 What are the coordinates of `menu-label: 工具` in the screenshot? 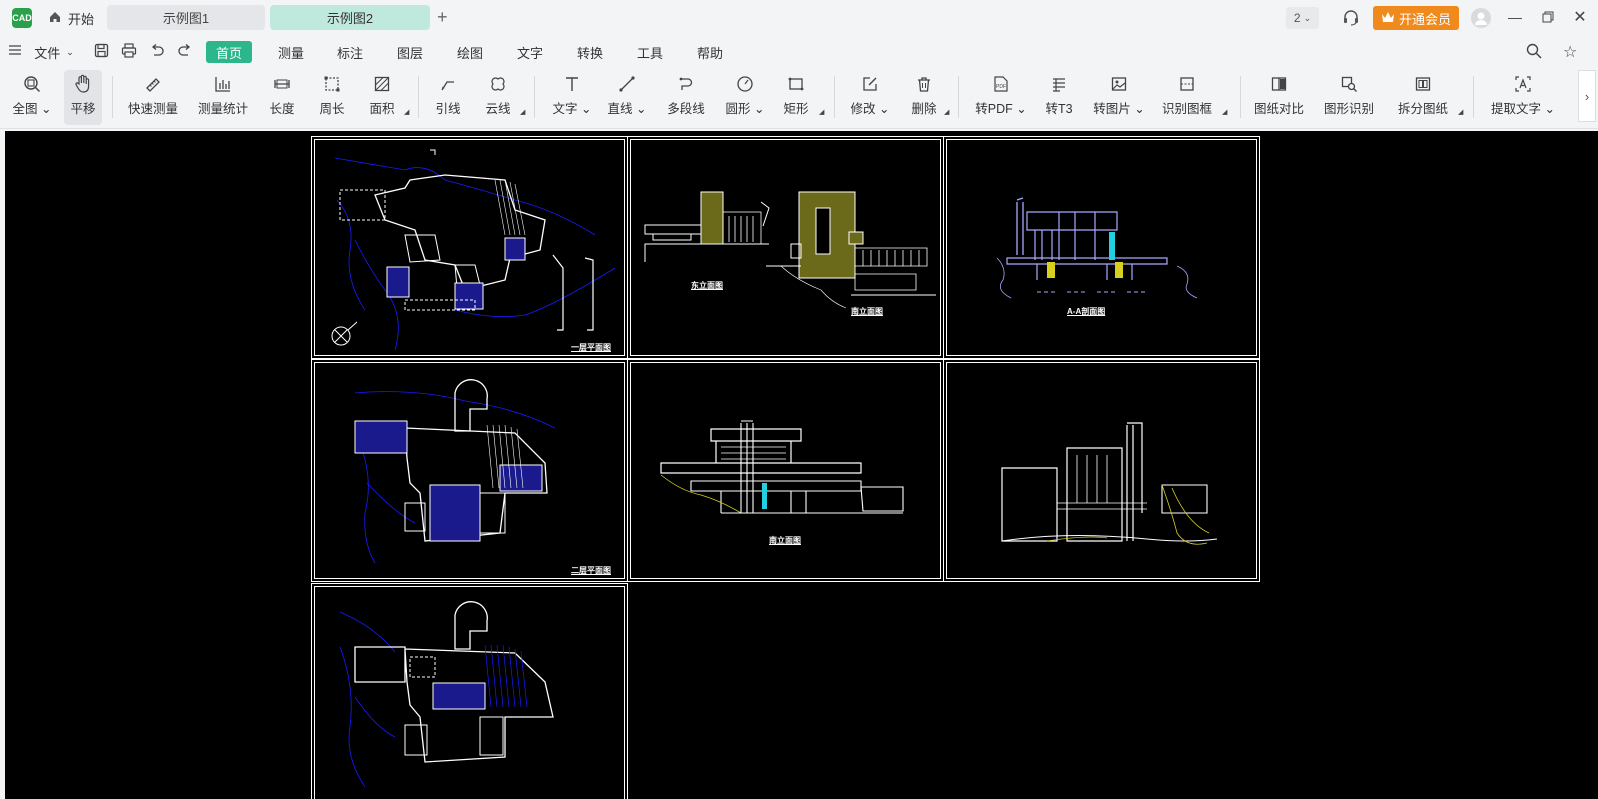 It's located at (649, 53).